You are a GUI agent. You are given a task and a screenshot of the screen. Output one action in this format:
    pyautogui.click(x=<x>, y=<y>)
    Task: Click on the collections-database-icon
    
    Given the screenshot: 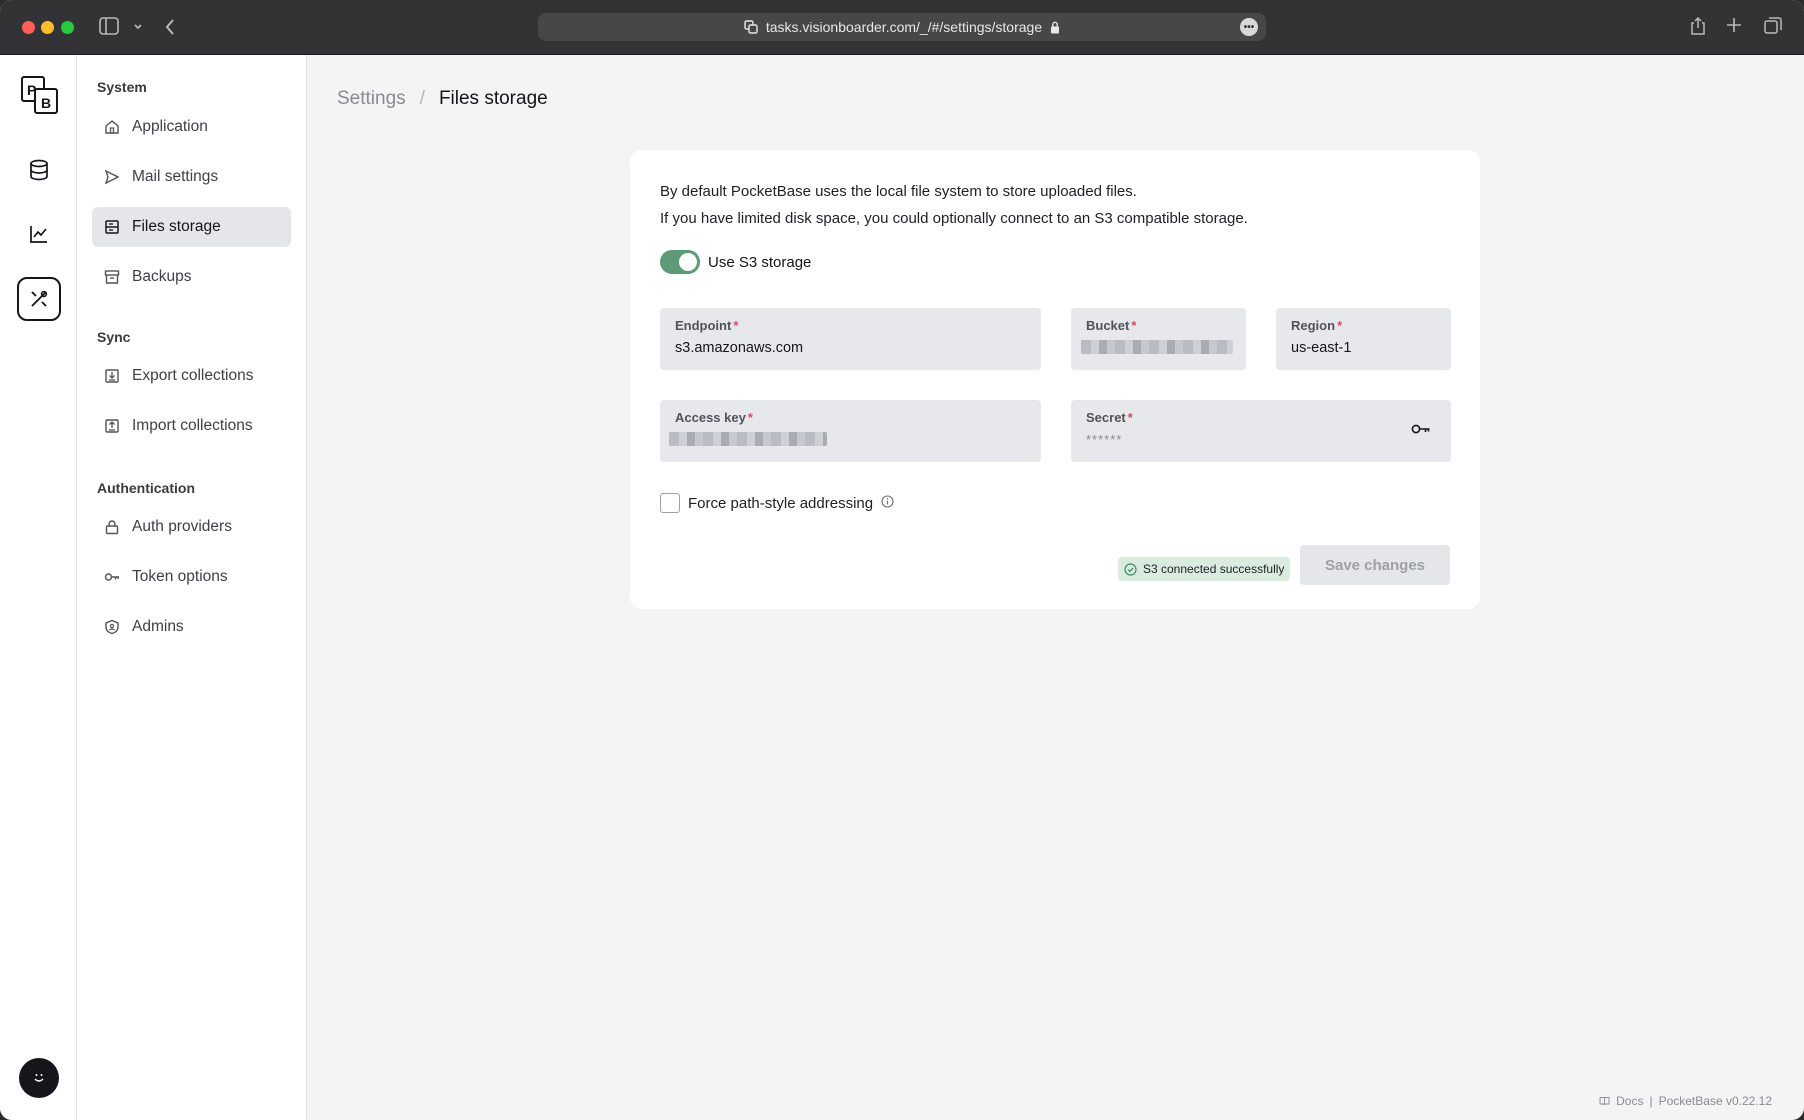 What is the action you would take?
    pyautogui.click(x=39, y=170)
    